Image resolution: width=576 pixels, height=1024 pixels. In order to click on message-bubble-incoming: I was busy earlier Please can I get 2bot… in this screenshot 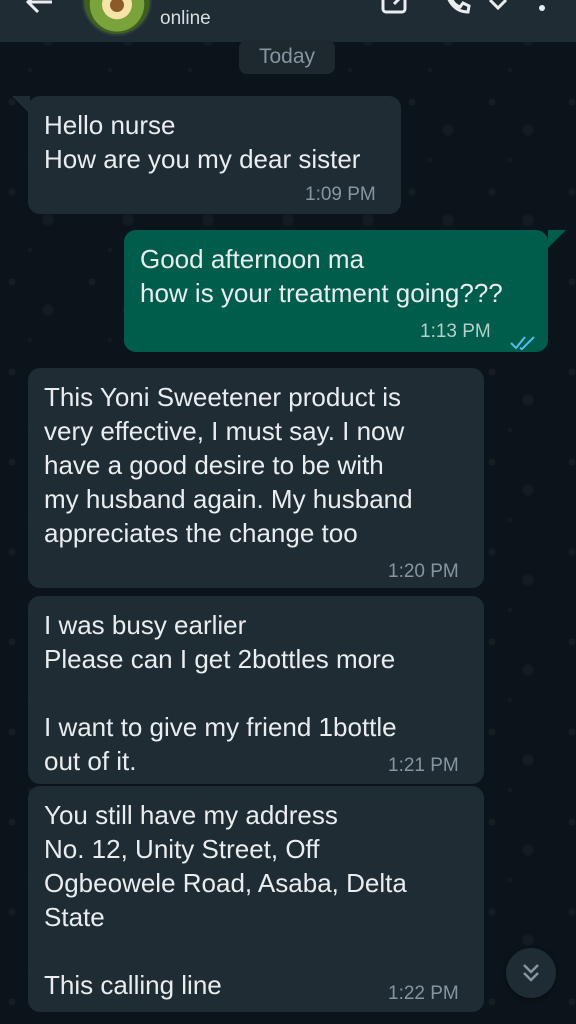, I will do `click(256, 690)`.